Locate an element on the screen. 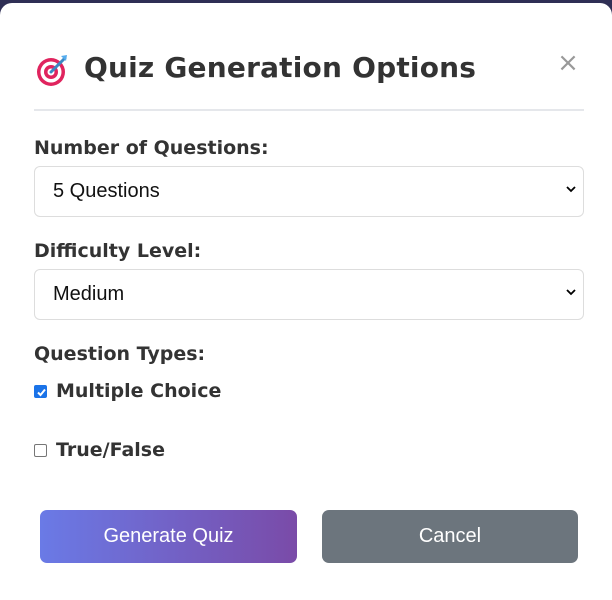  cancel-button: Cancel is located at coordinates (450, 536).